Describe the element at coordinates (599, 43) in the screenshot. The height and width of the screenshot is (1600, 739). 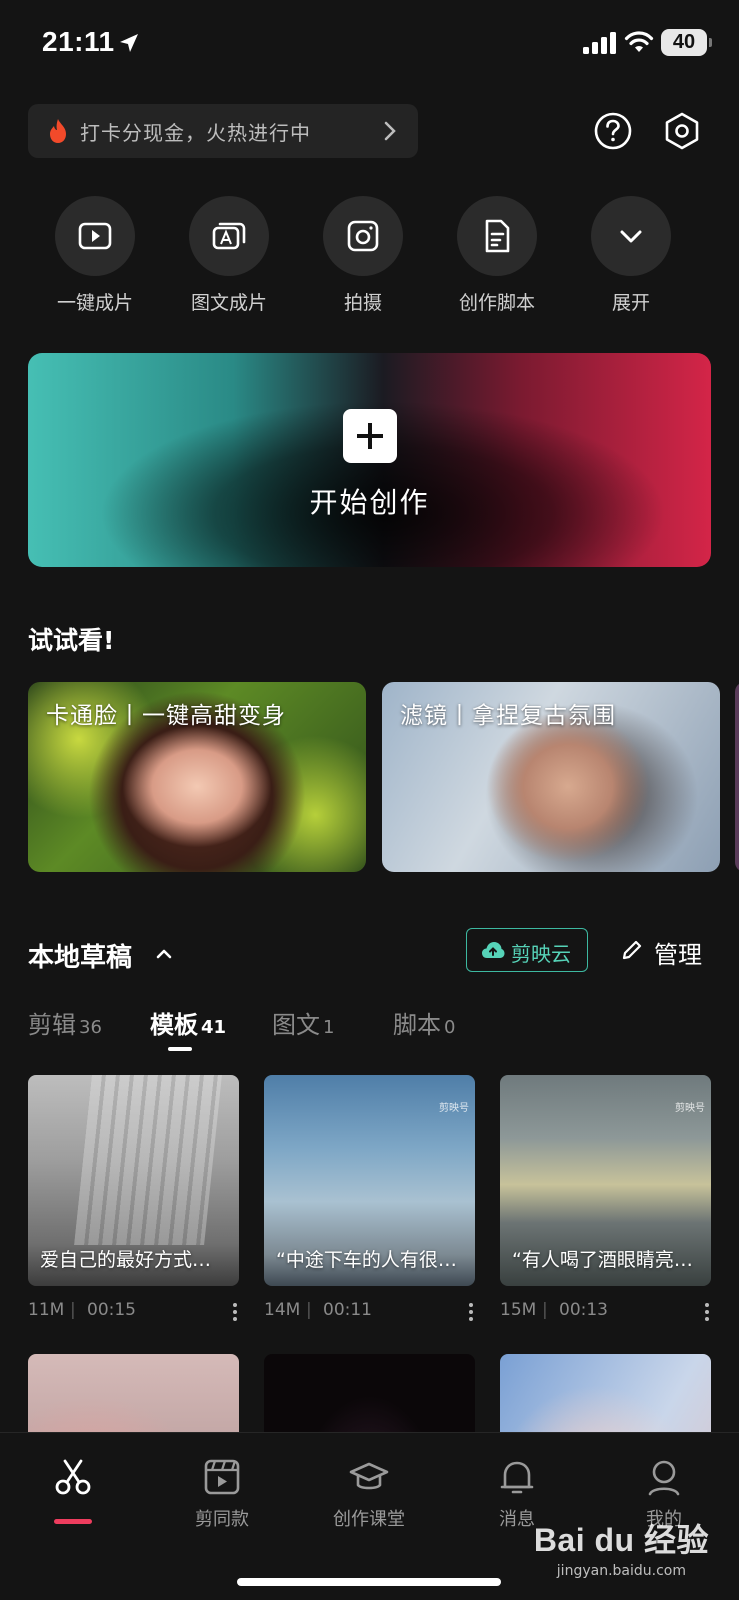
I see `cellular-signal-icon` at that location.